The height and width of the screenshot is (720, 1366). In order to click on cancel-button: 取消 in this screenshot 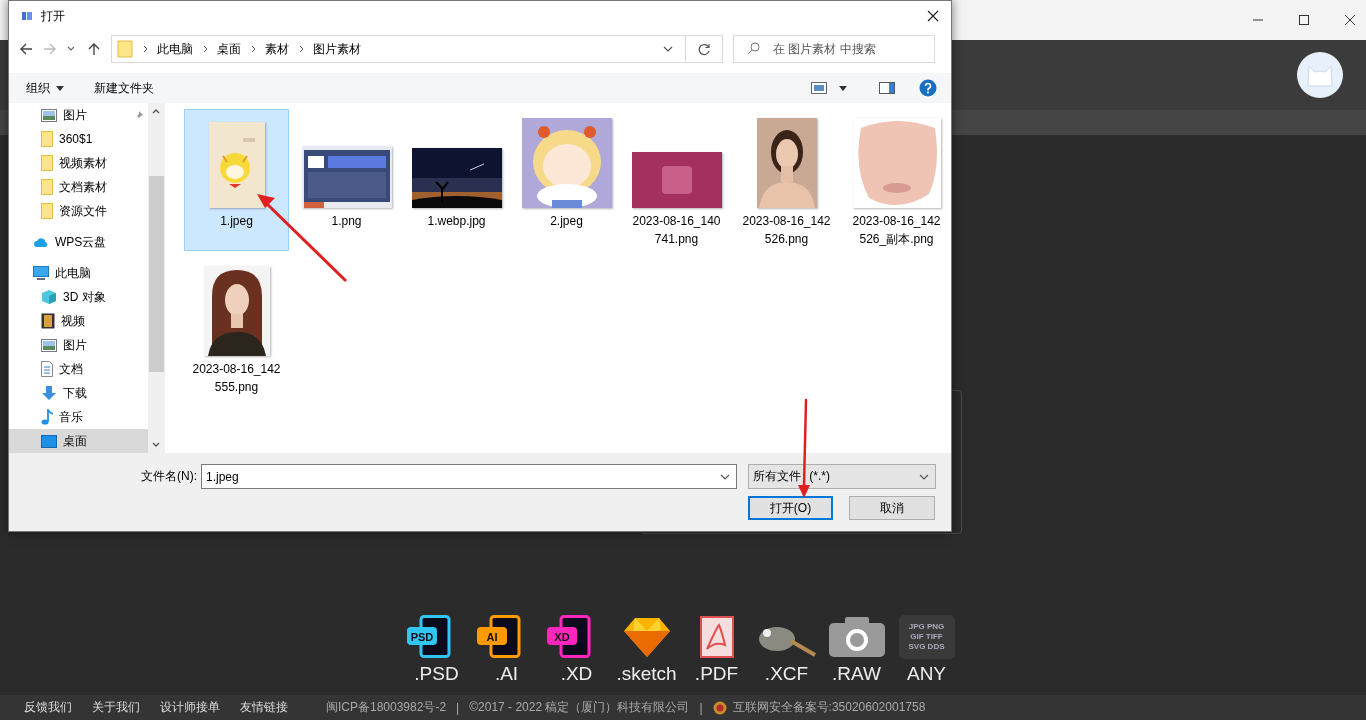, I will do `click(892, 508)`.